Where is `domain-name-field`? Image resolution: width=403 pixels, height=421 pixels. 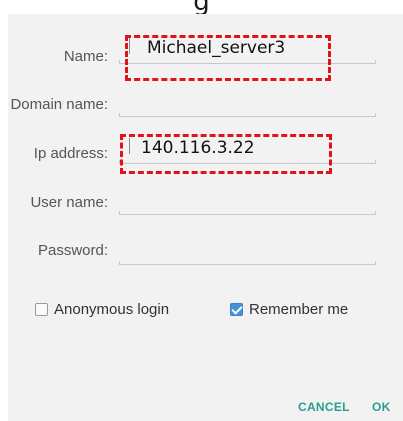 domain-name-field is located at coordinates (247, 102).